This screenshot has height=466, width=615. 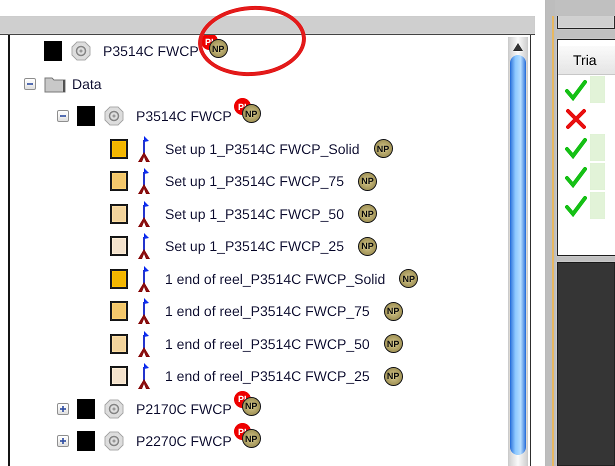 I want to click on column-header: Tria, so click(x=586, y=60).